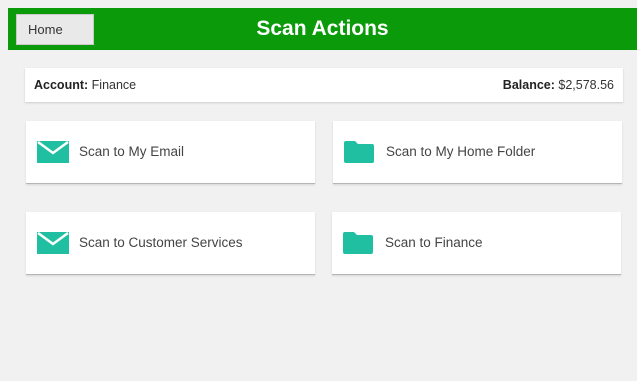 The height and width of the screenshot is (381, 637). What do you see at coordinates (461, 151) in the screenshot?
I see `tile-label: Scan to My Home Folder` at bounding box center [461, 151].